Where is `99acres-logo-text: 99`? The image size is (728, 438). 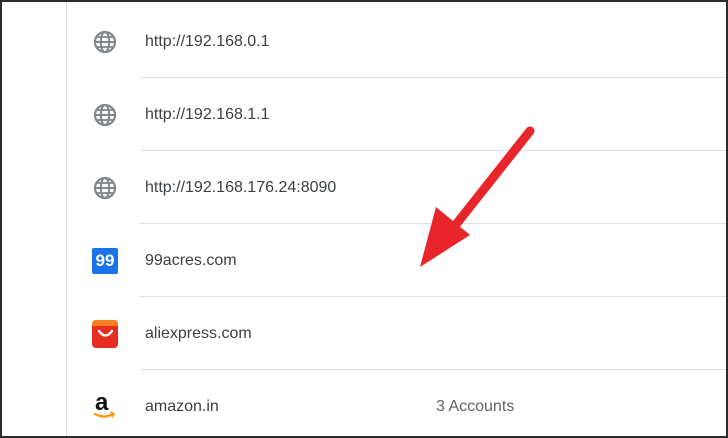
99acres-logo-text: 99 is located at coordinates (105, 261).